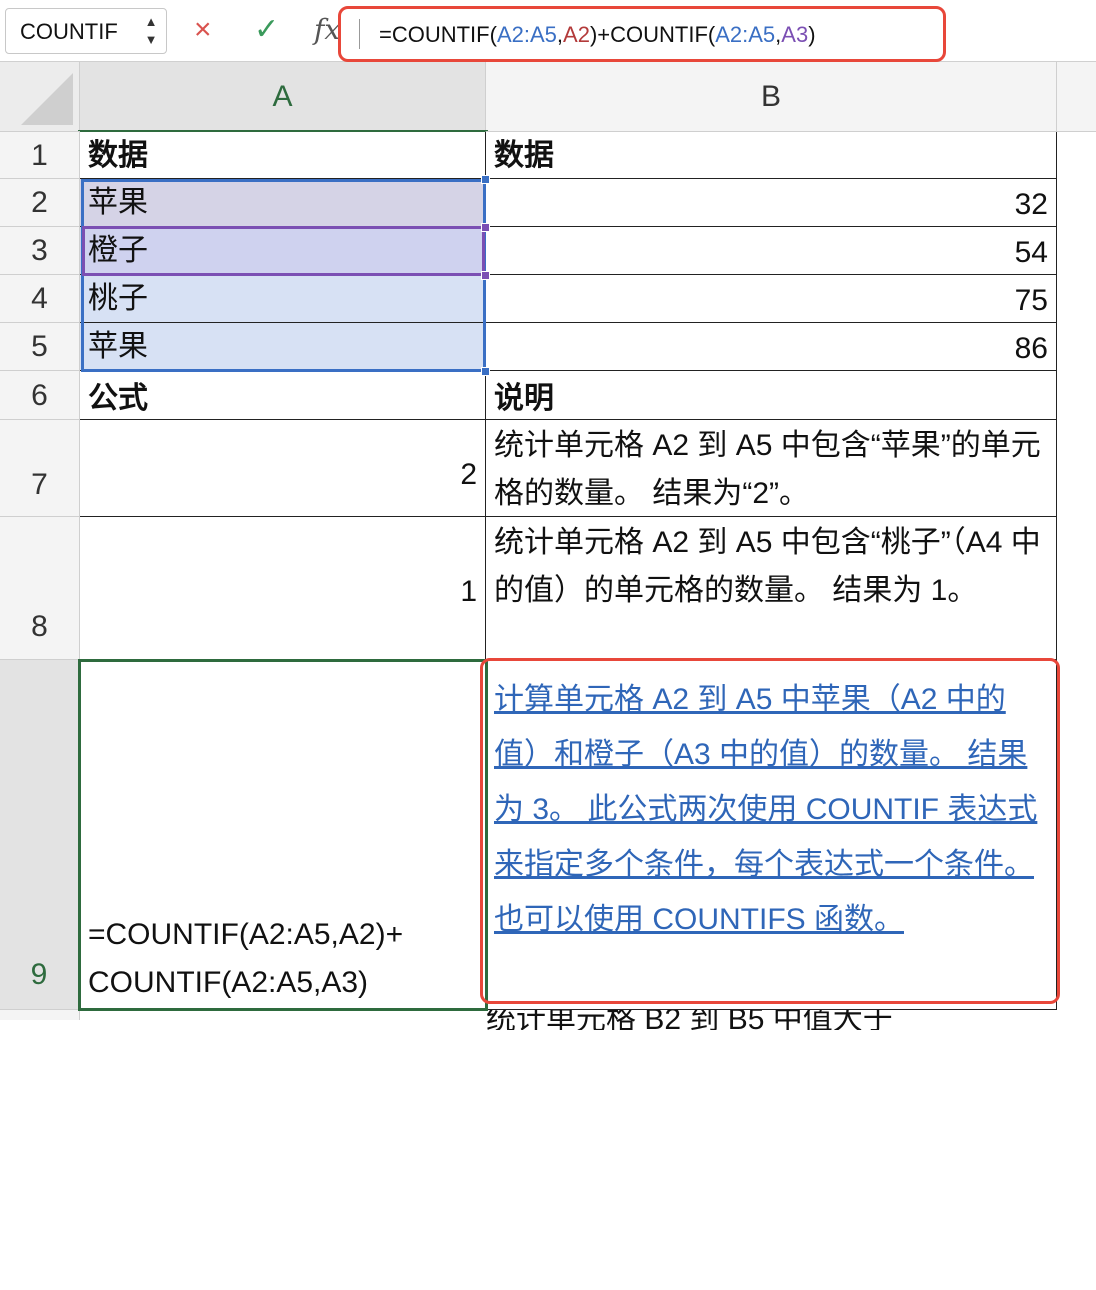  Describe the element at coordinates (283, 588) in the screenshot. I see `cell-a8: 1` at that location.